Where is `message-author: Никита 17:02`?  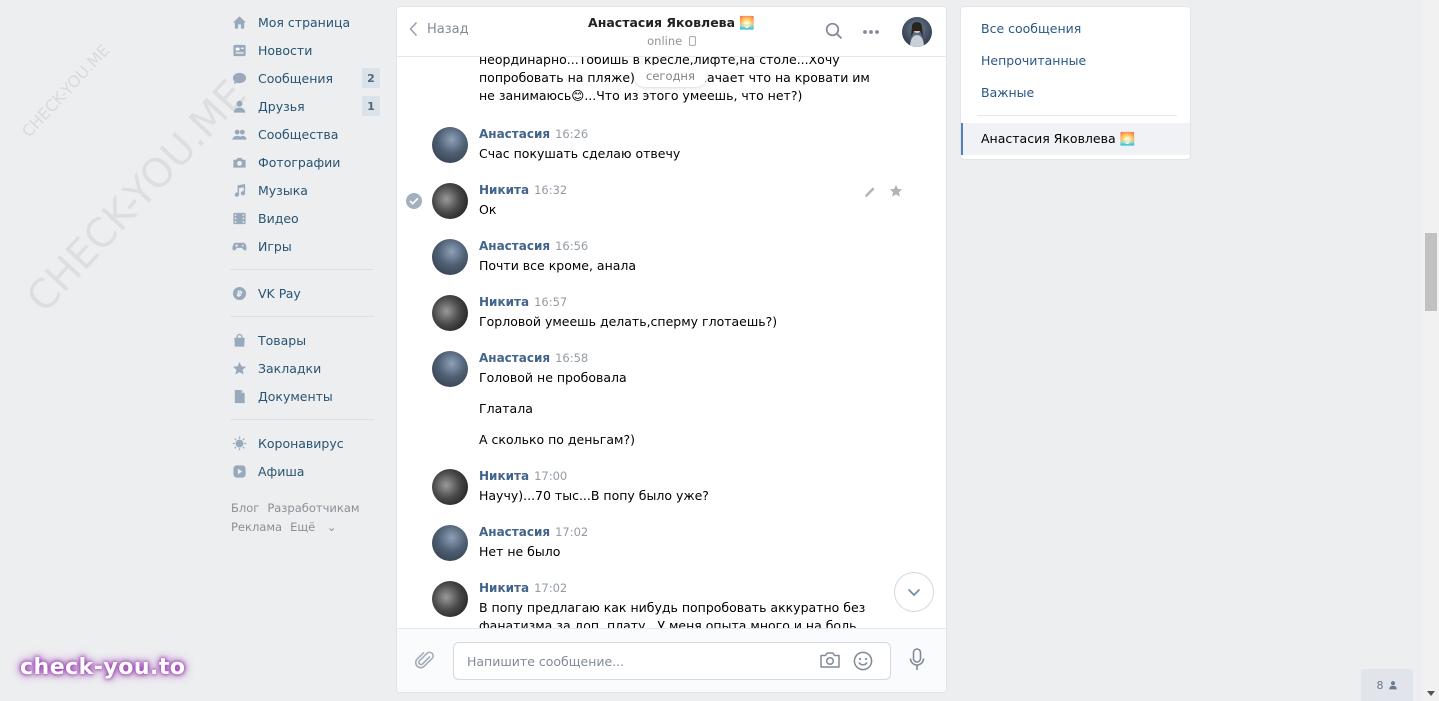
message-author: Никита 17:02 is located at coordinates (523, 588).